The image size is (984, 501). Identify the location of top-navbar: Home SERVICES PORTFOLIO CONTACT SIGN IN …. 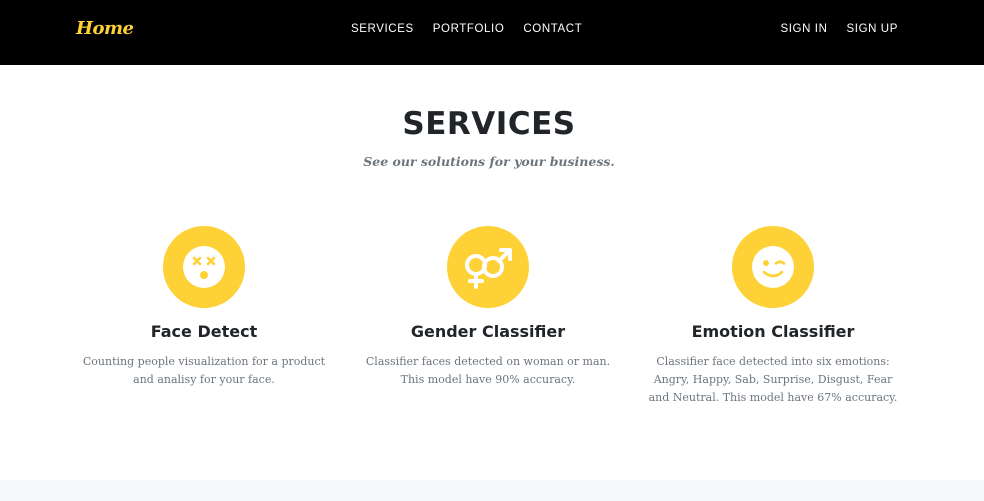
(492, 32).